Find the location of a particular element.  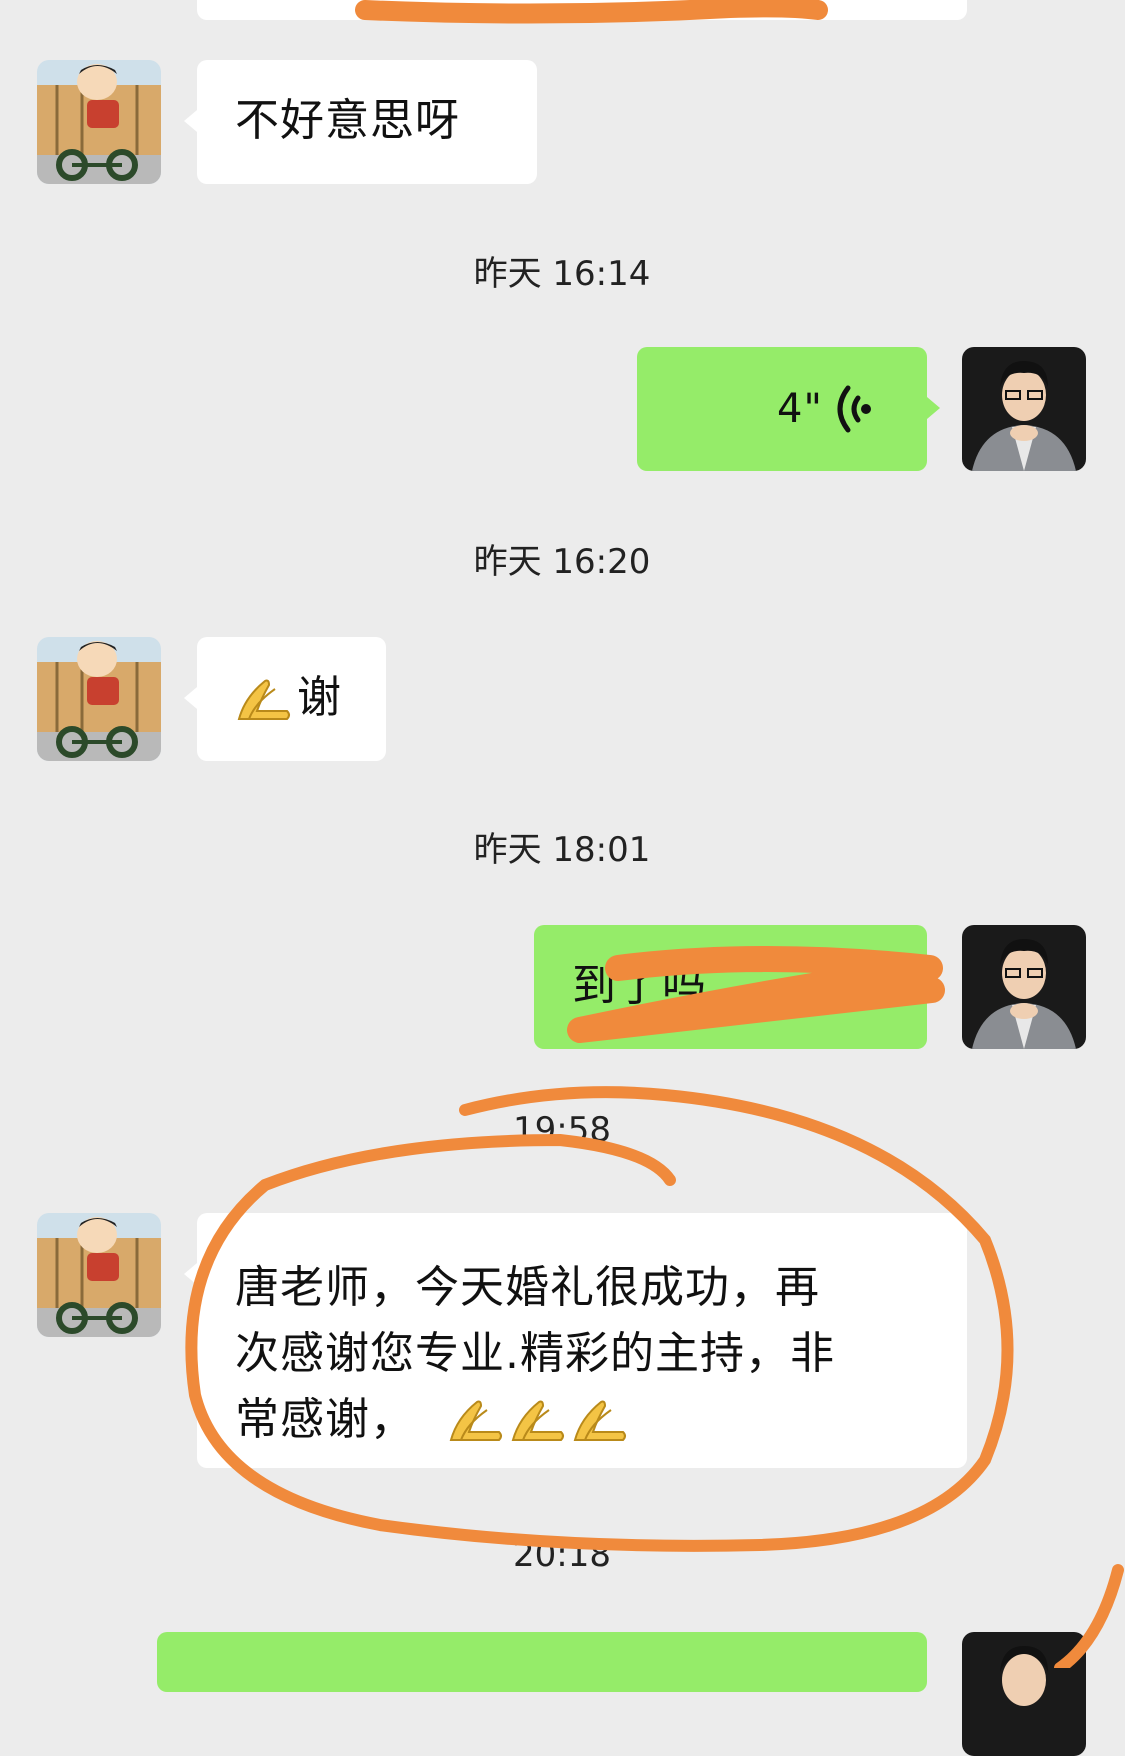

outgoing-message-bubble-partial is located at coordinates (542, 1662).